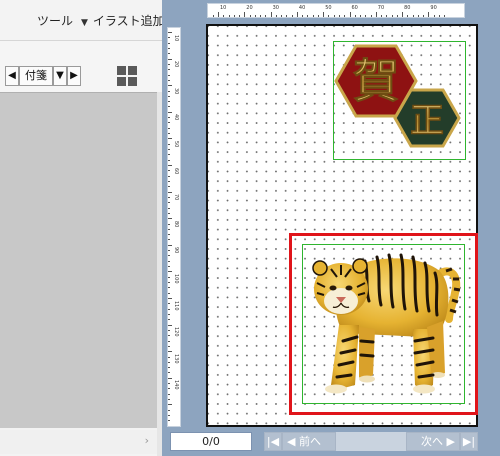 The height and width of the screenshot is (456, 500). Describe the element at coordinates (84, 23) in the screenshot. I see `caret-down-icon: ▼` at that location.